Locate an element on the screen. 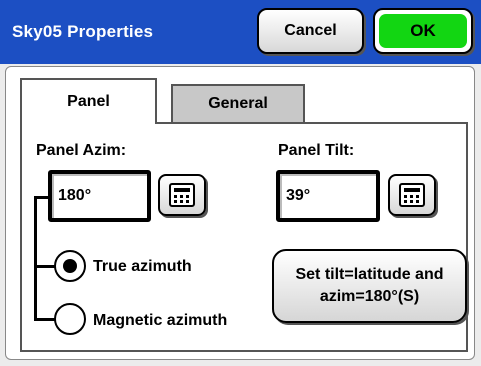  tab-general: General is located at coordinates (238, 103).